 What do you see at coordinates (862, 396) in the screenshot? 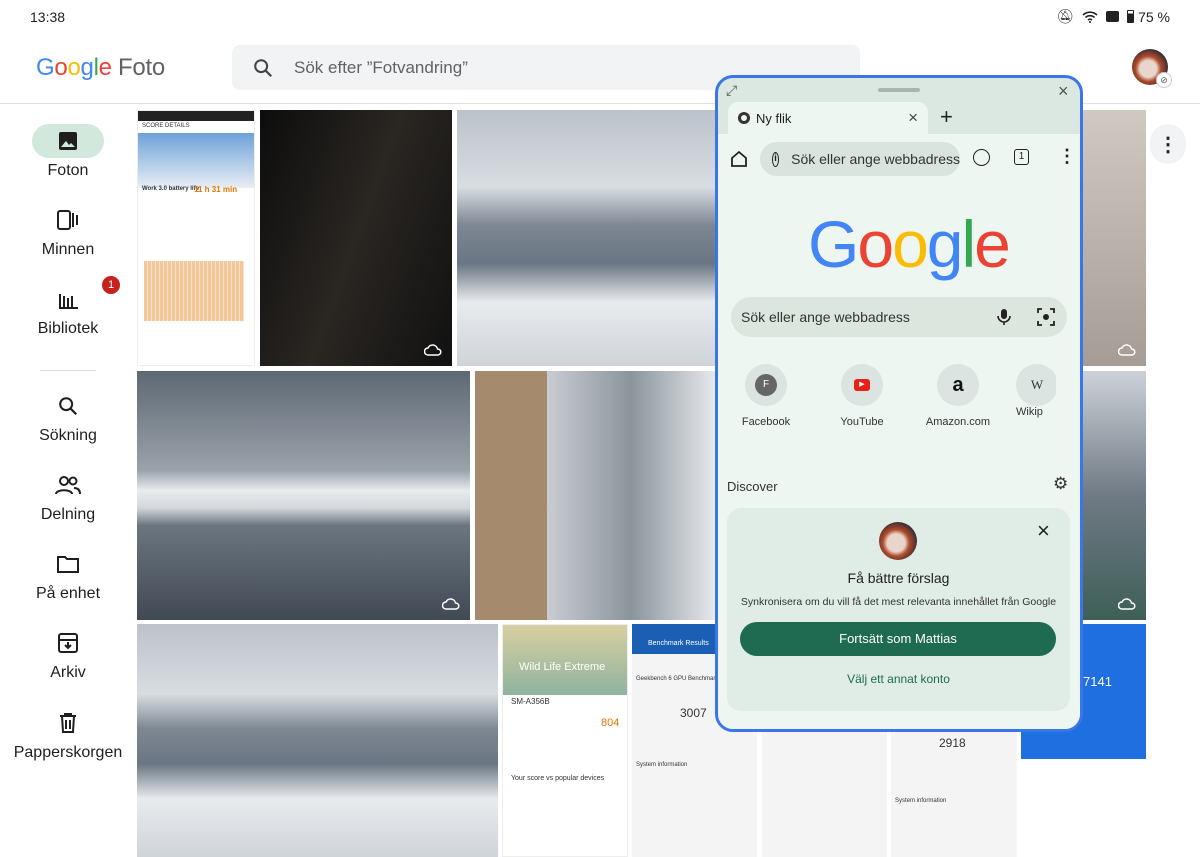
I see `shortcut-youtube: ▶ YouTube` at bounding box center [862, 396].